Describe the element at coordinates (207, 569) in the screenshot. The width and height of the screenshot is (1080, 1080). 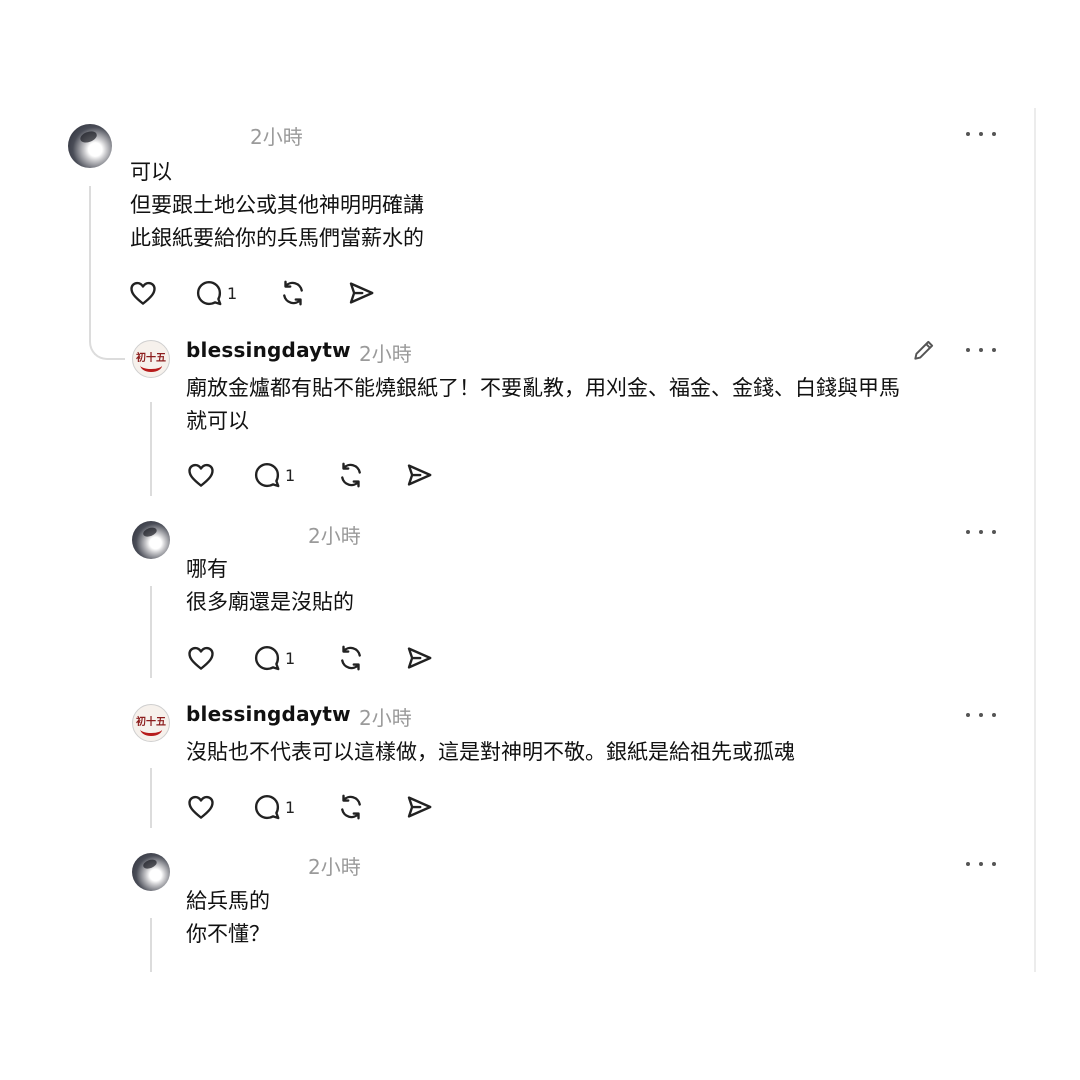
I see `text-line: 哪有` at that location.